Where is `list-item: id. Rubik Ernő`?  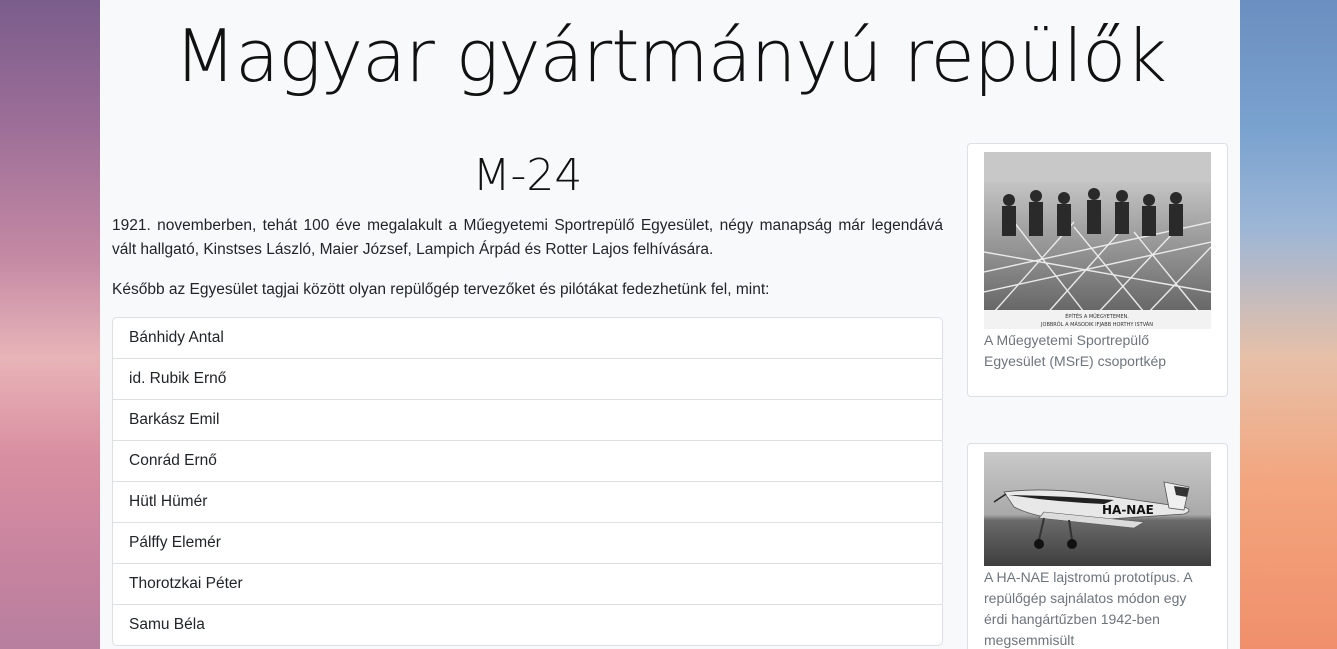
list-item: id. Rubik Ernő is located at coordinates (527, 379).